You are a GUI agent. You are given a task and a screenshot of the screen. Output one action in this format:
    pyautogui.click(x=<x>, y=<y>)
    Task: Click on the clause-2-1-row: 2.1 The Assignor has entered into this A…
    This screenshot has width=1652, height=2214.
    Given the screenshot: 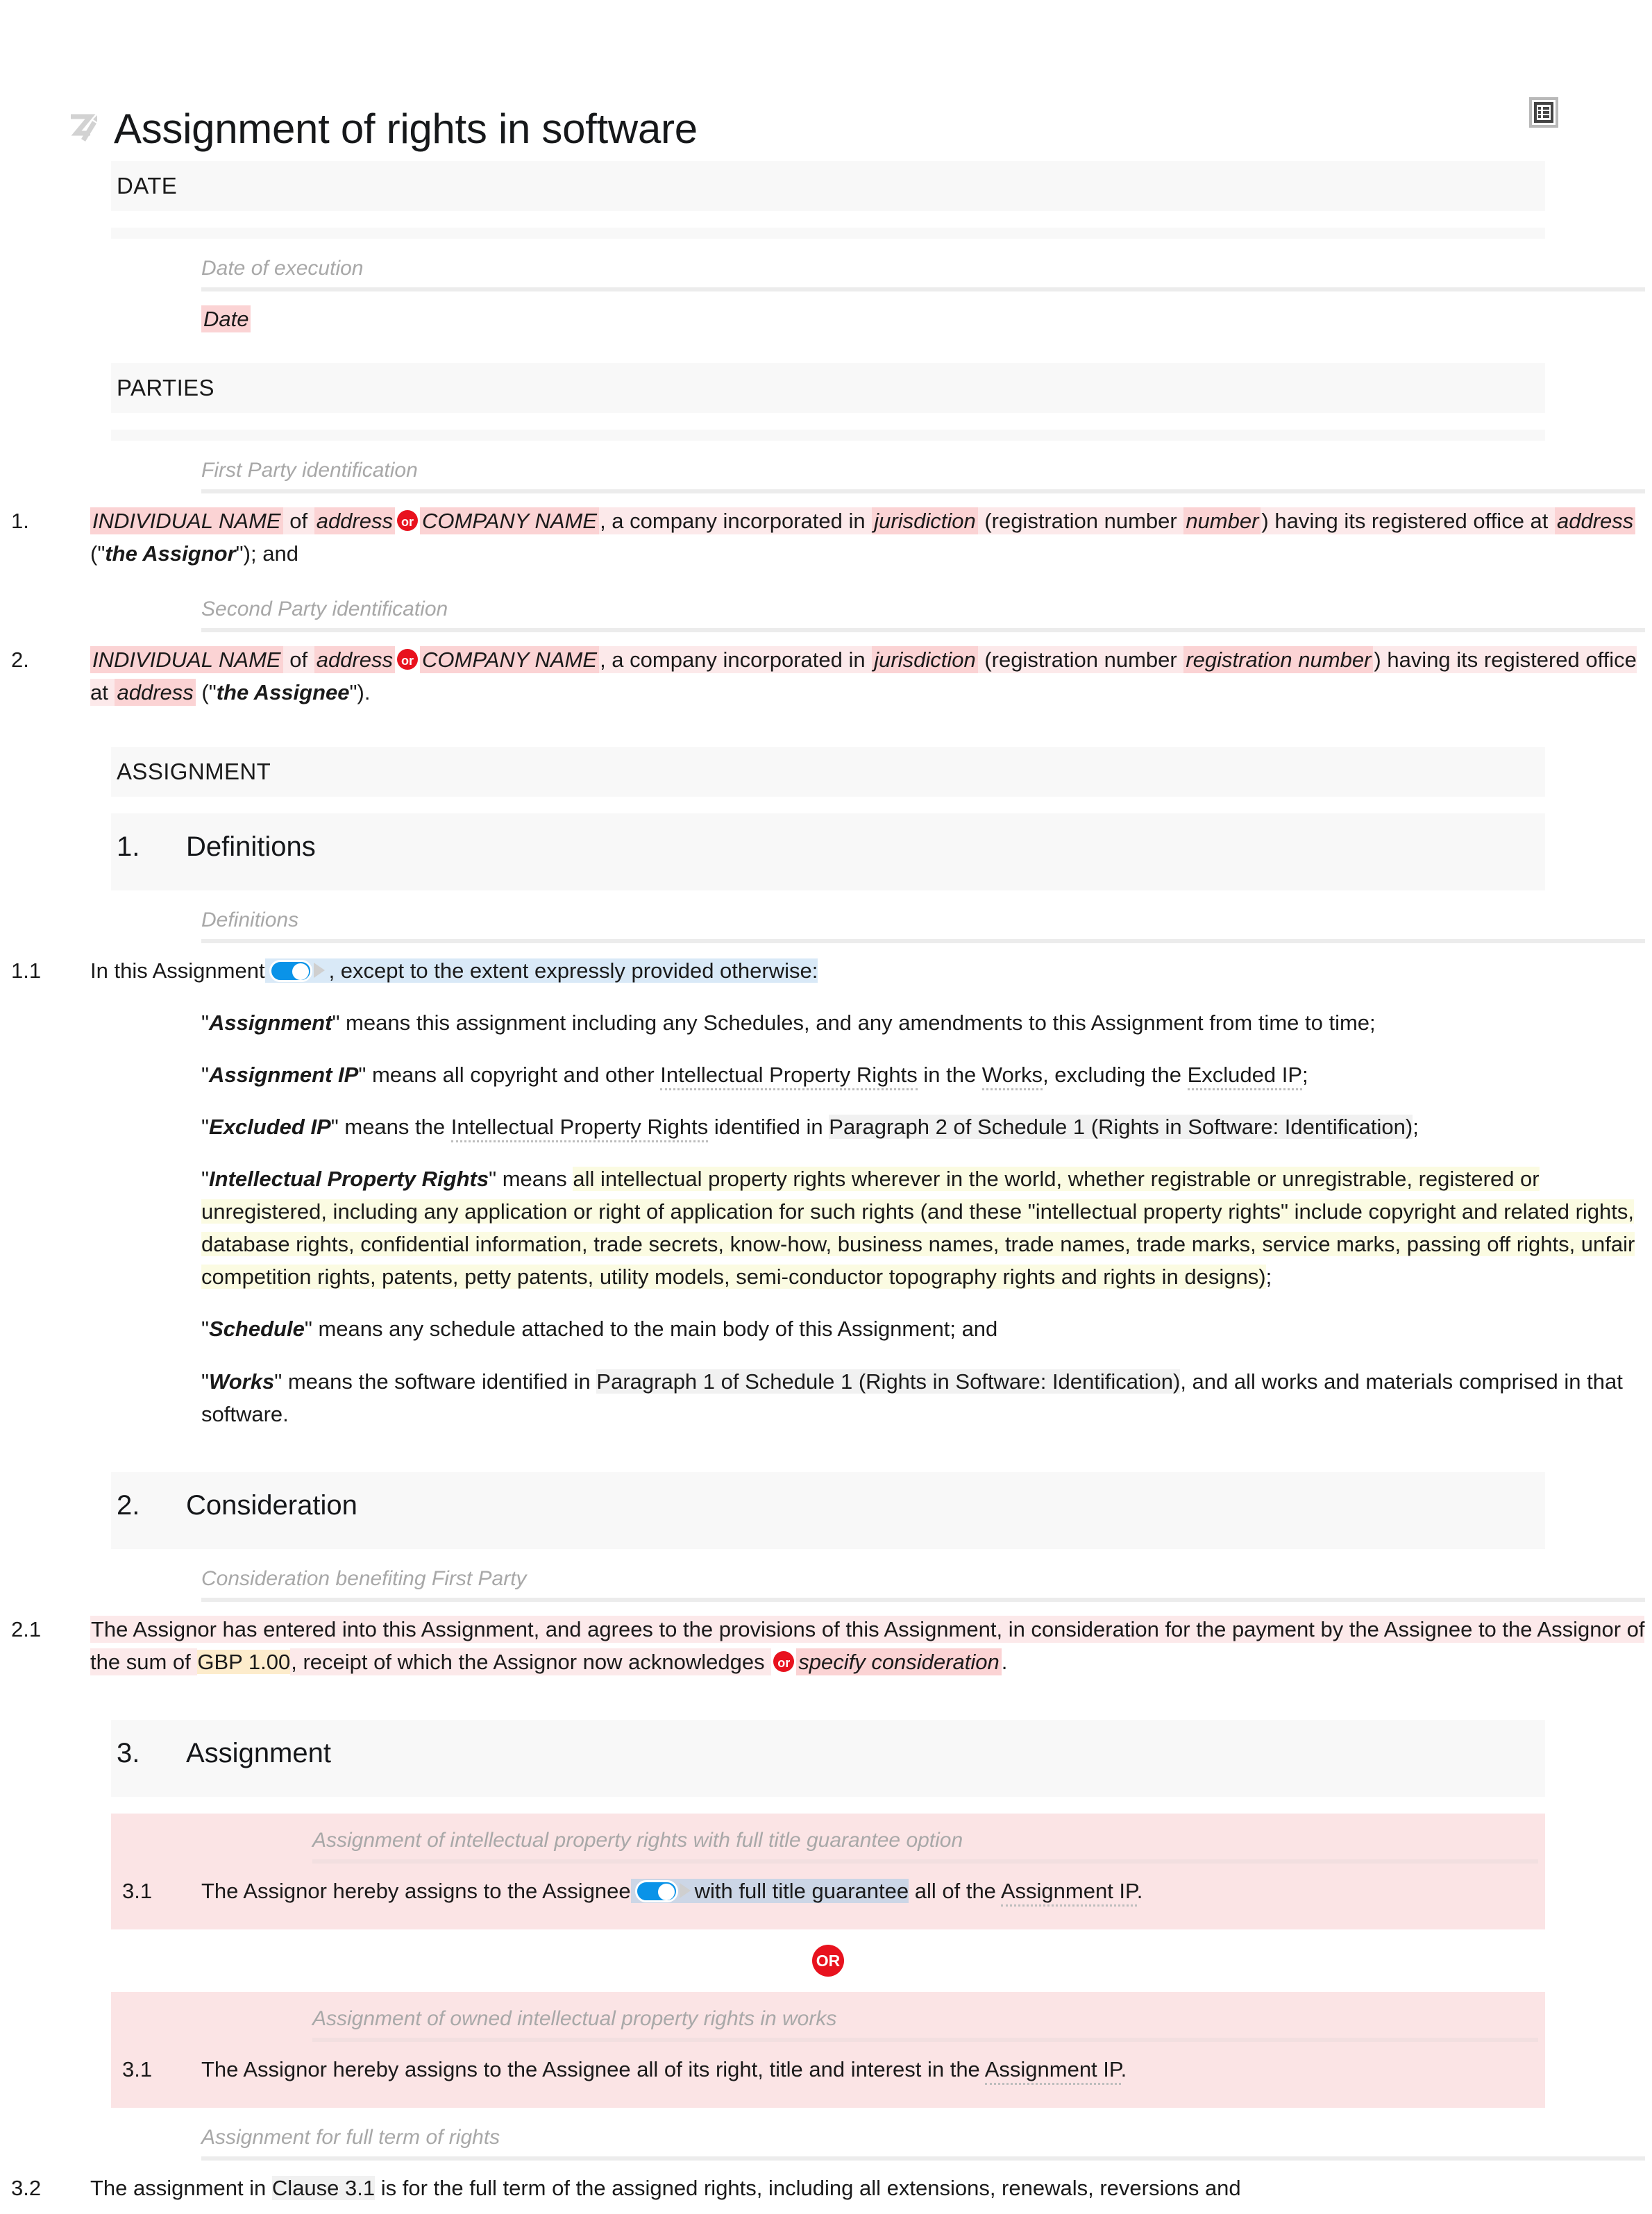 What is the action you would take?
    pyautogui.click(x=826, y=1645)
    